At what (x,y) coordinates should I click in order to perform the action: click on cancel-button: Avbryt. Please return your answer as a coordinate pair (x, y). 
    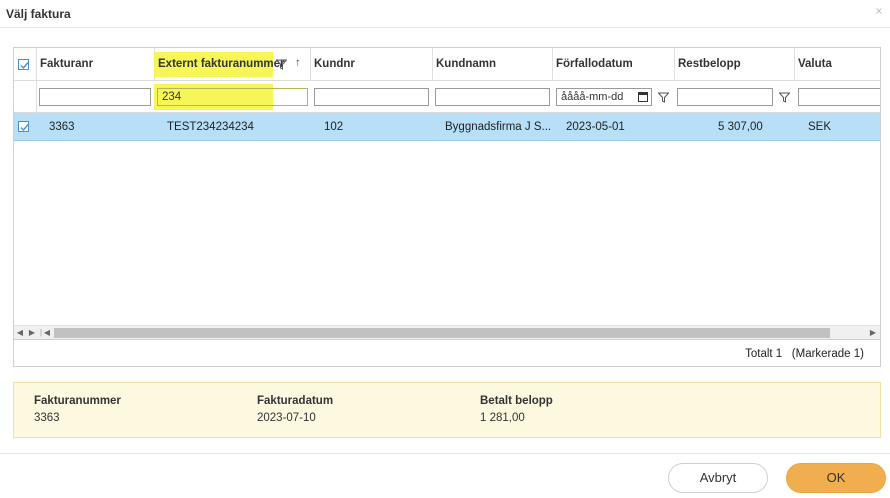
    Looking at the image, I should click on (718, 478).